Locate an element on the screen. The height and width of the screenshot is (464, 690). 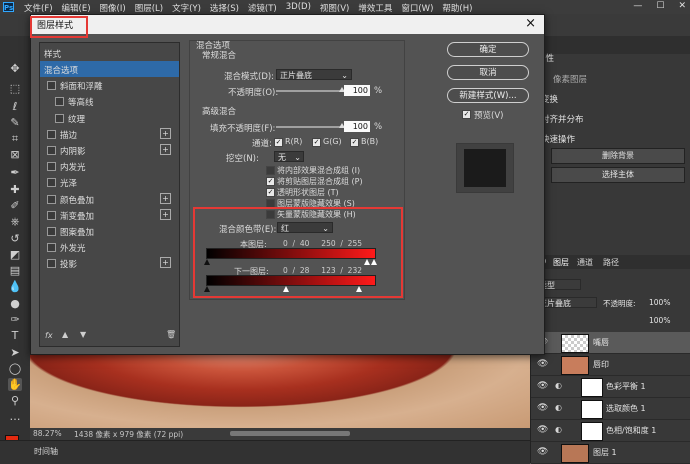
quick-select-icon: ✎ is located at coordinates (15, 122).